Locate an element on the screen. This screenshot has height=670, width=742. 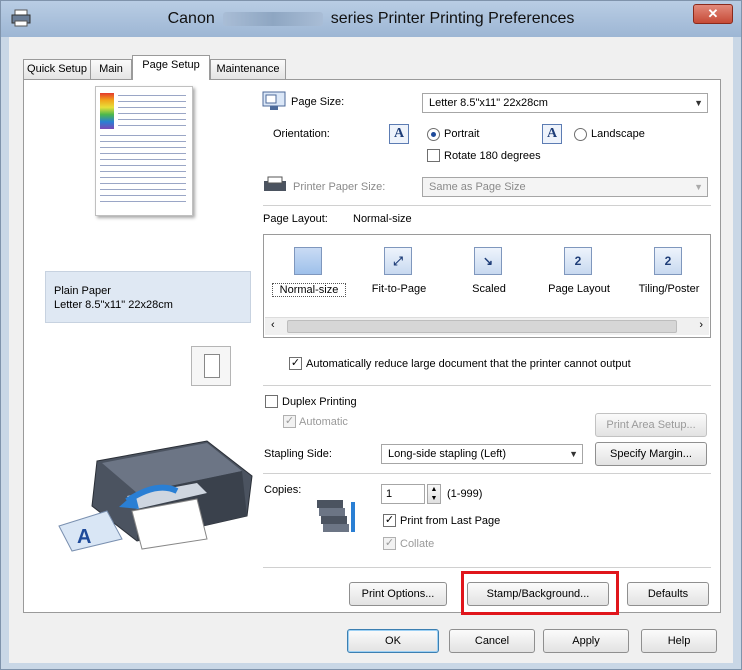
landscape-radio is located at coordinates (580, 134).